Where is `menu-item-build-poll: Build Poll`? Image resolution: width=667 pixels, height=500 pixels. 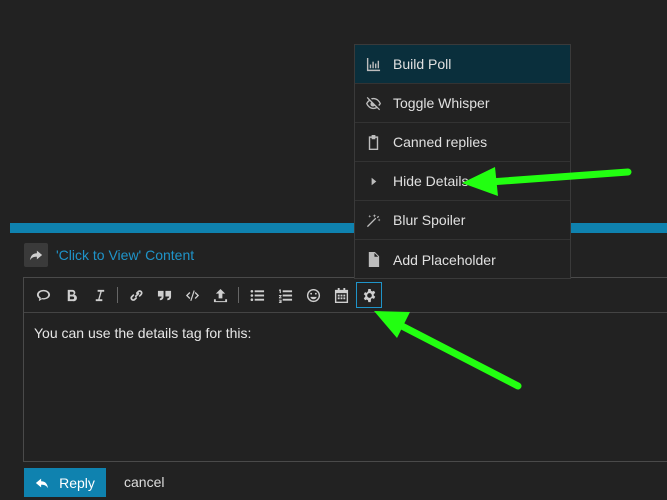 menu-item-build-poll: Build Poll is located at coordinates (462, 64).